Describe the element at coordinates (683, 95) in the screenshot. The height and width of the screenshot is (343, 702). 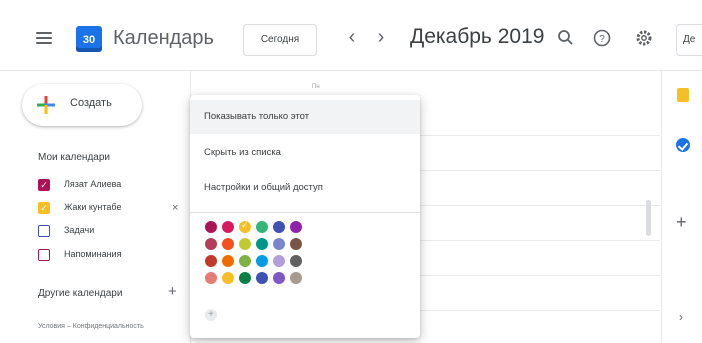
I see `keep-icon` at that location.